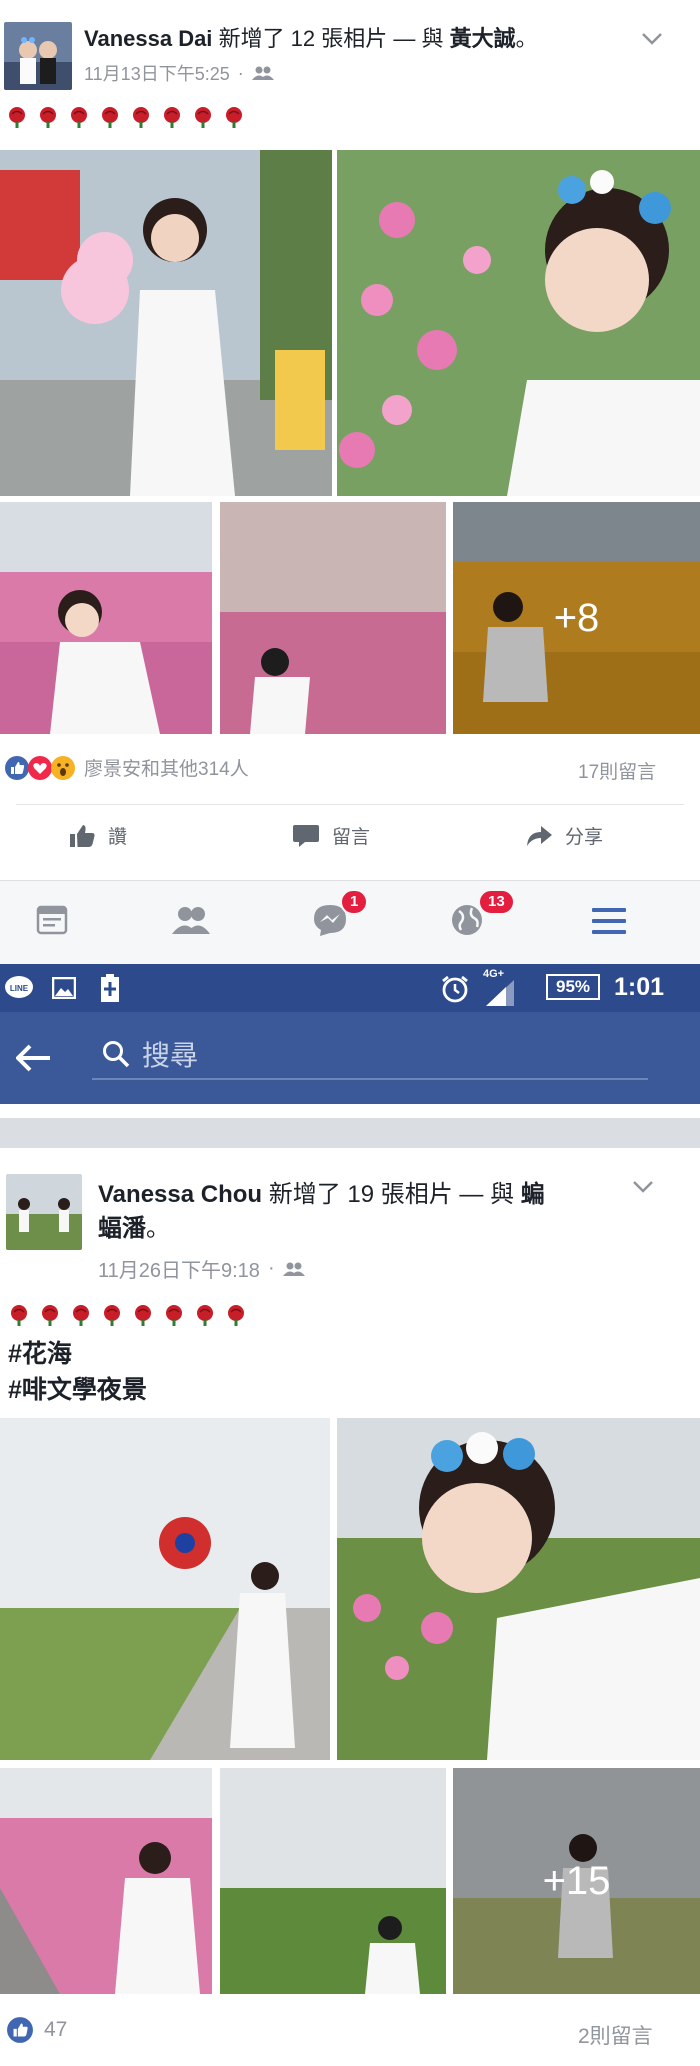 The image size is (700, 2066). I want to click on post1-title: Vanessa Dai 新增了 12 張相片 — 與 黃大誠。, so click(354, 39).